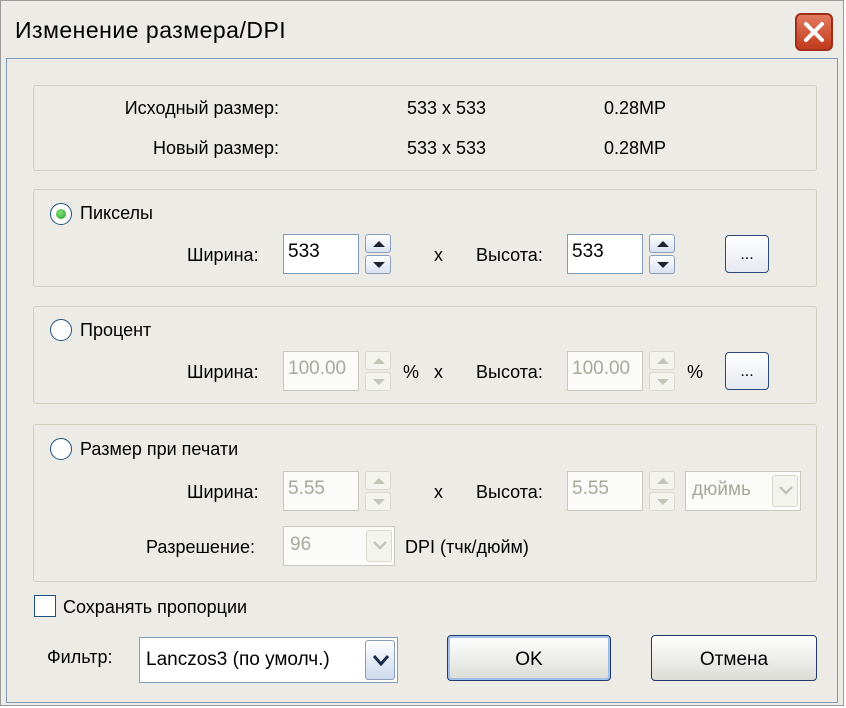  I want to click on new-size-dims: 533 x 533, so click(447, 148).